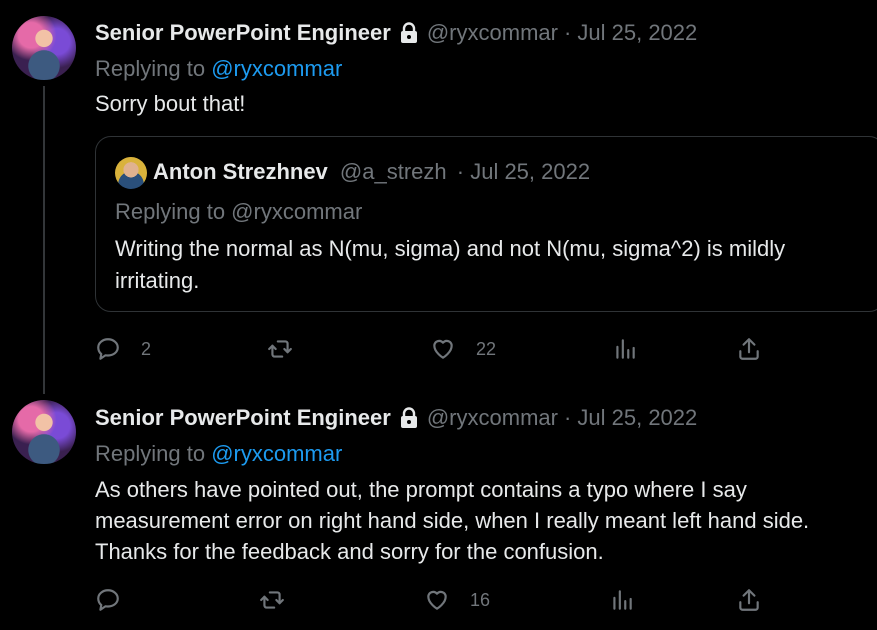  I want to click on tweet-text: Sorry bout that!, so click(170, 103).